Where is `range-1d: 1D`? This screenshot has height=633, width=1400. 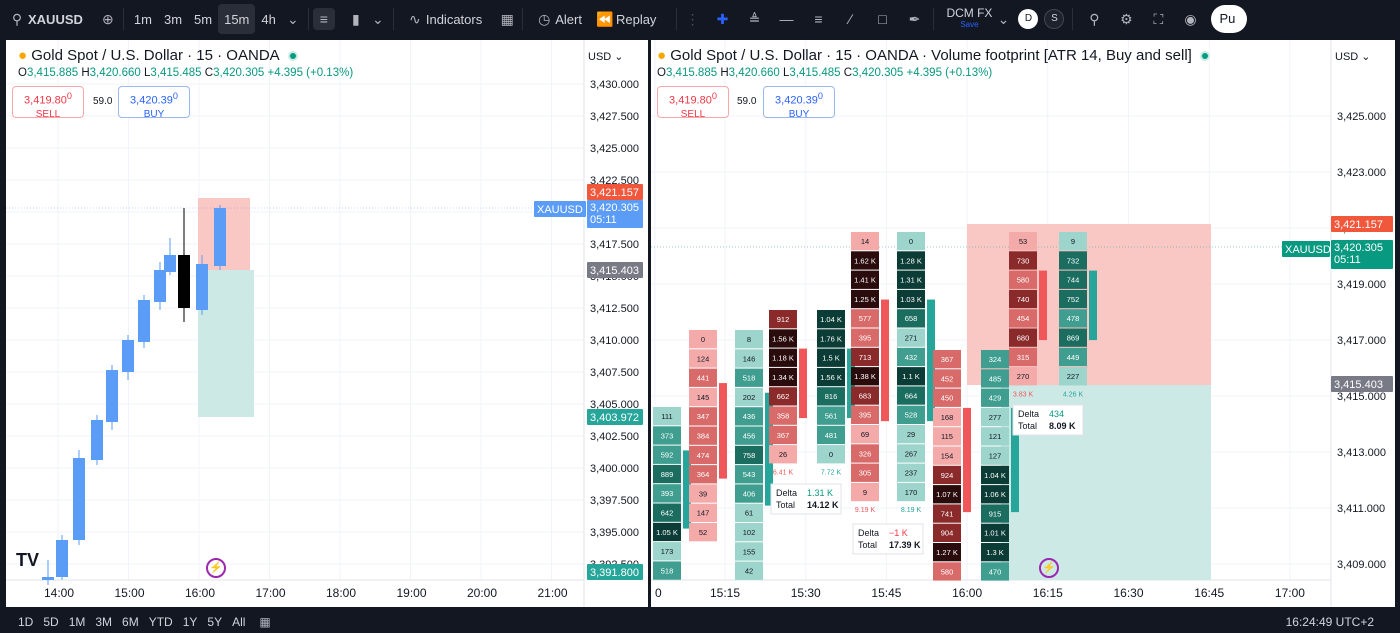 range-1d: 1D is located at coordinates (25, 622).